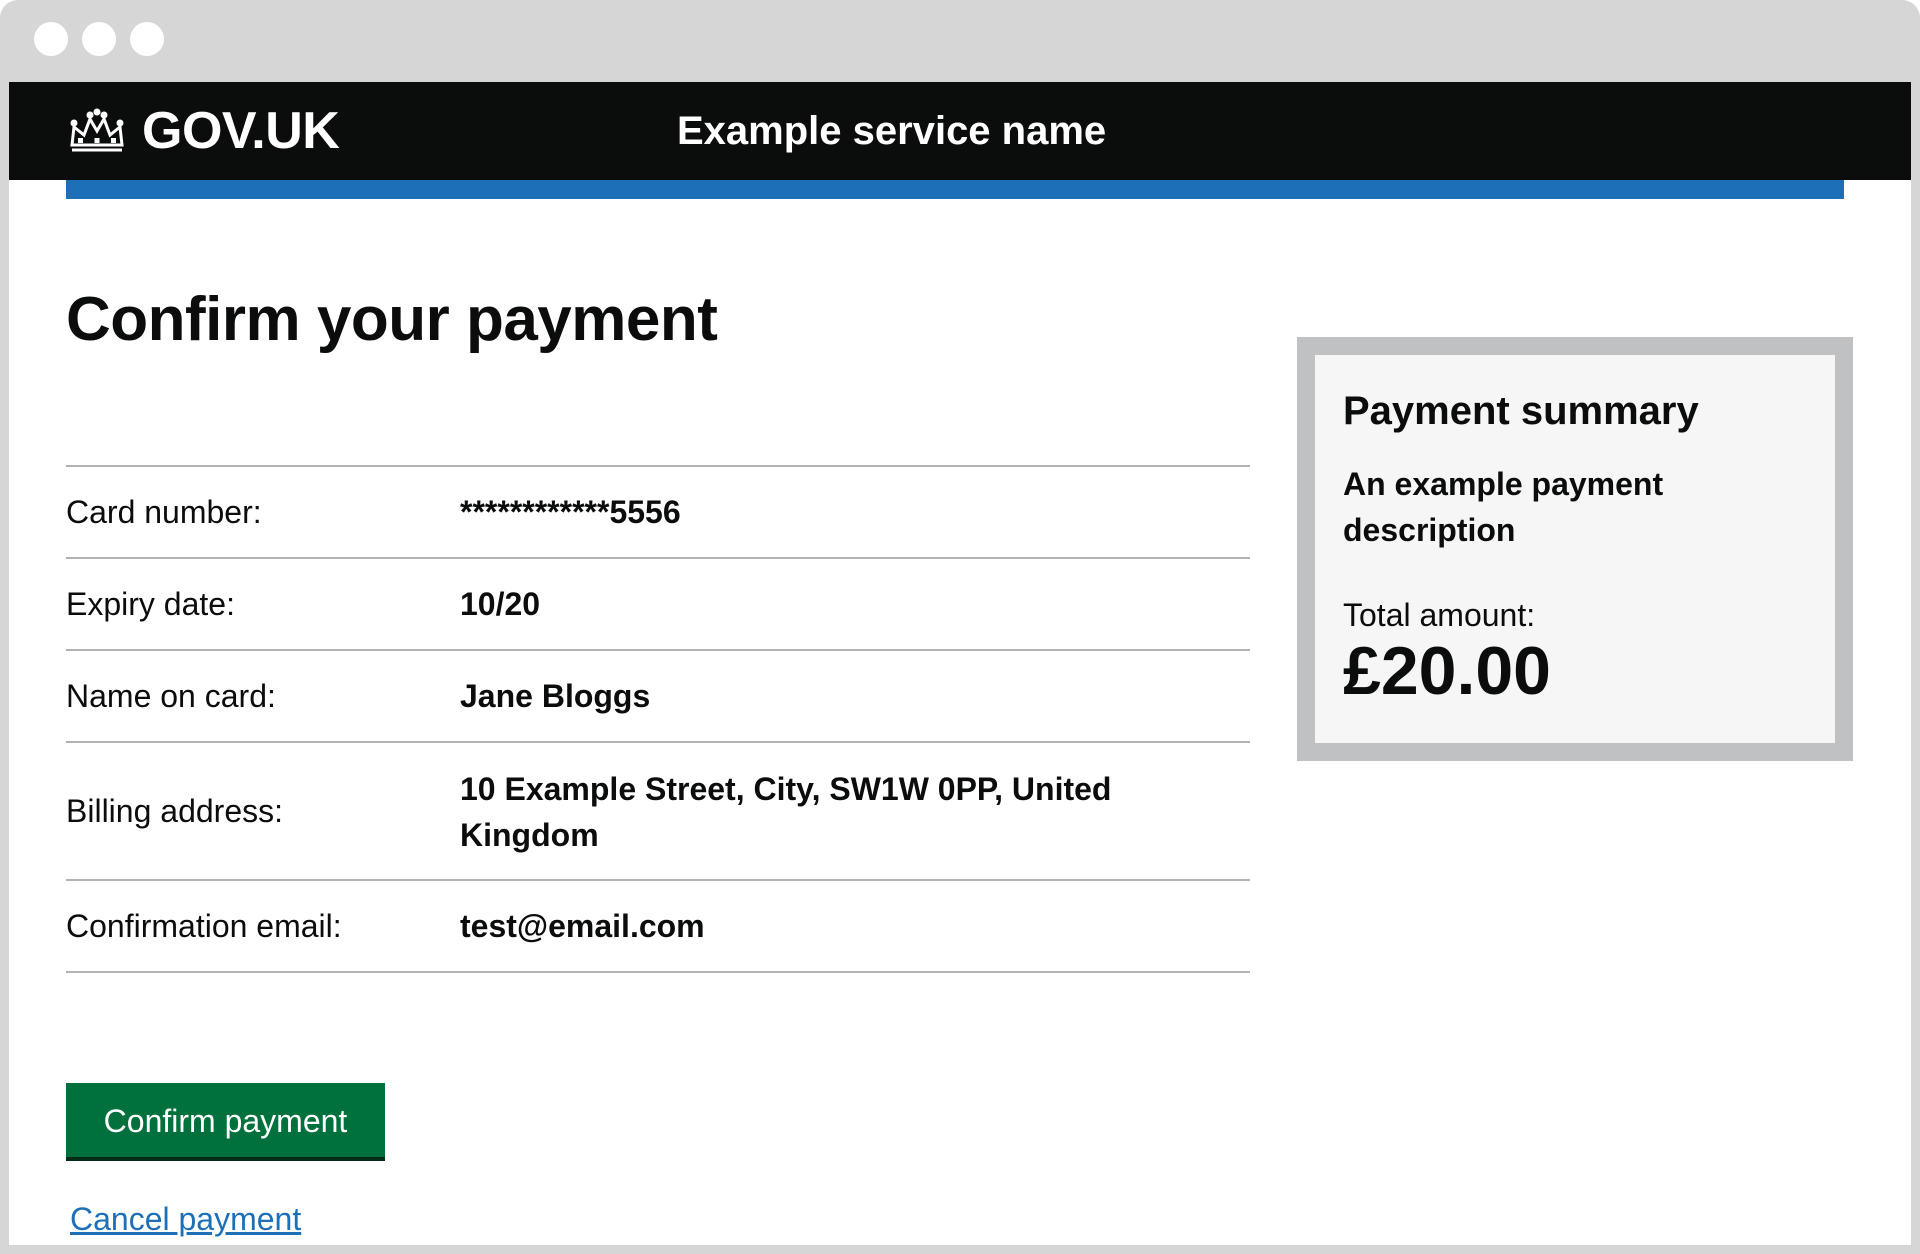 The height and width of the screenshot is (1254, 1920). I want to click on total-amount-label: Total amount:, so click(1439, 615).